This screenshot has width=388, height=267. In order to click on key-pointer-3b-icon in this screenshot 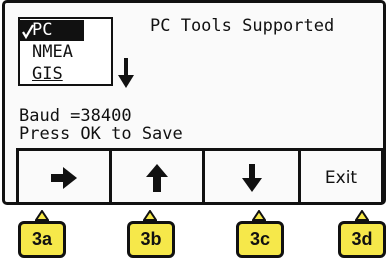, I will do `click(150, 215)`.